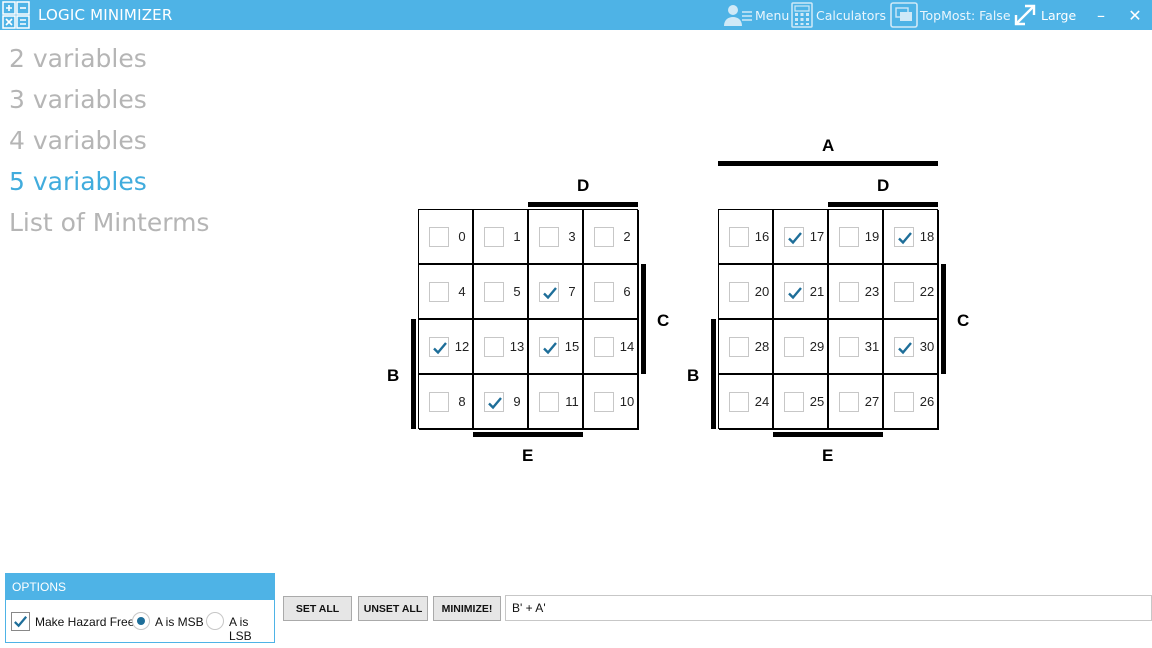 Image resolution: width=1152 pixels, height=648 pixels. Describe the element at coordinates (317, 608) in the screenshot. I see `set-all-button: SET ALL` at that location.